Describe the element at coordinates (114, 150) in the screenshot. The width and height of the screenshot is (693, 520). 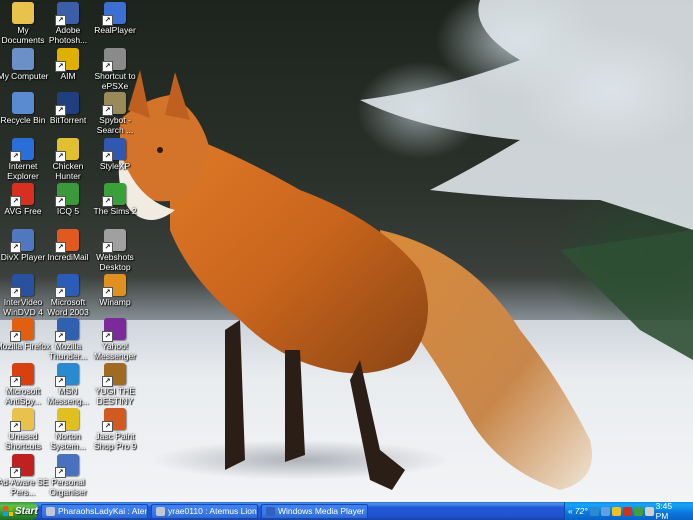
I see `stylexp-icon` at that location.